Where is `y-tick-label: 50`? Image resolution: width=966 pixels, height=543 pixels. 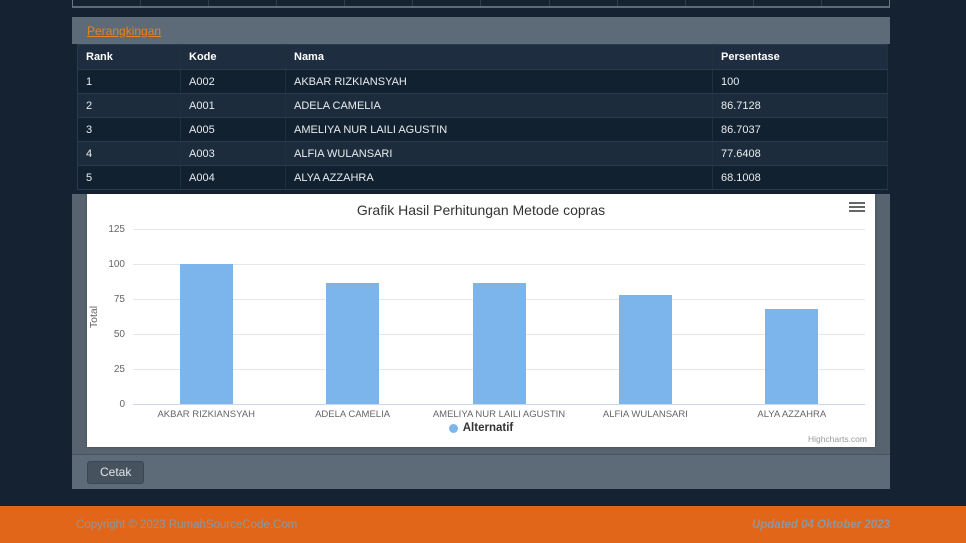 y-tick-label: 50 is located at coordinates (119, 334).